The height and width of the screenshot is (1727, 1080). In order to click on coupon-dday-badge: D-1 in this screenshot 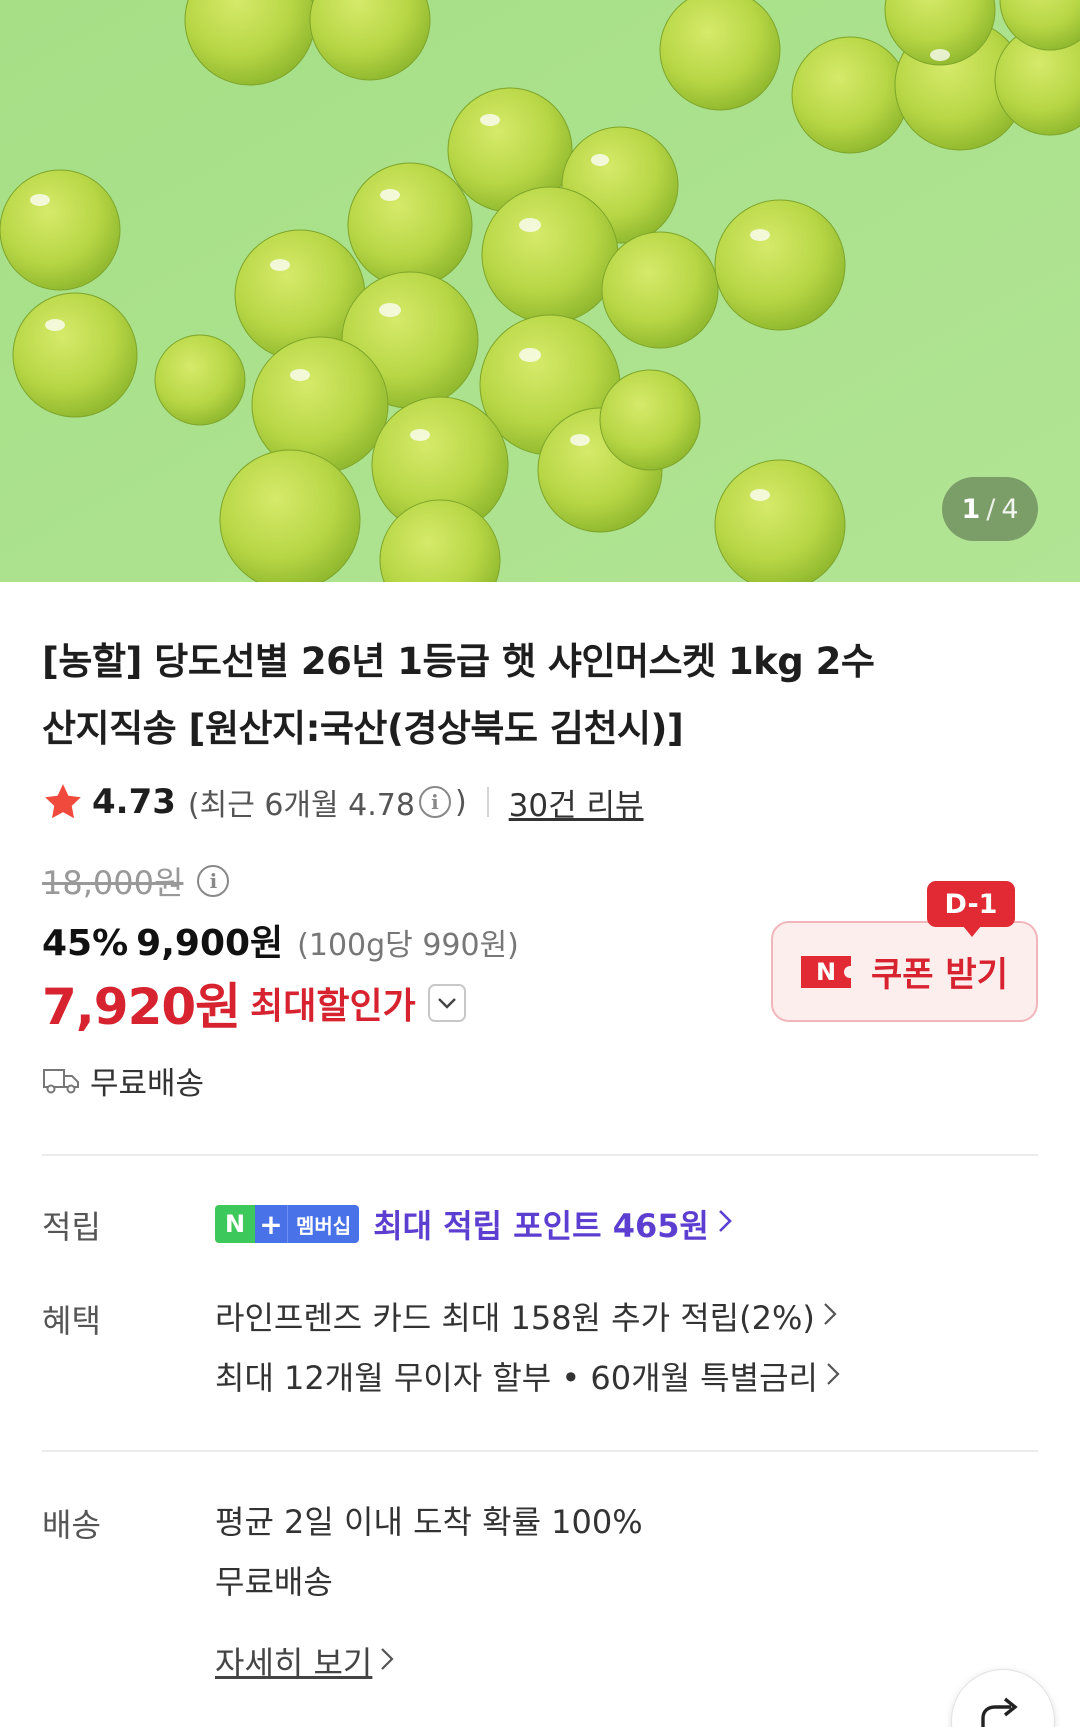, I will do `click(971, 909)`.